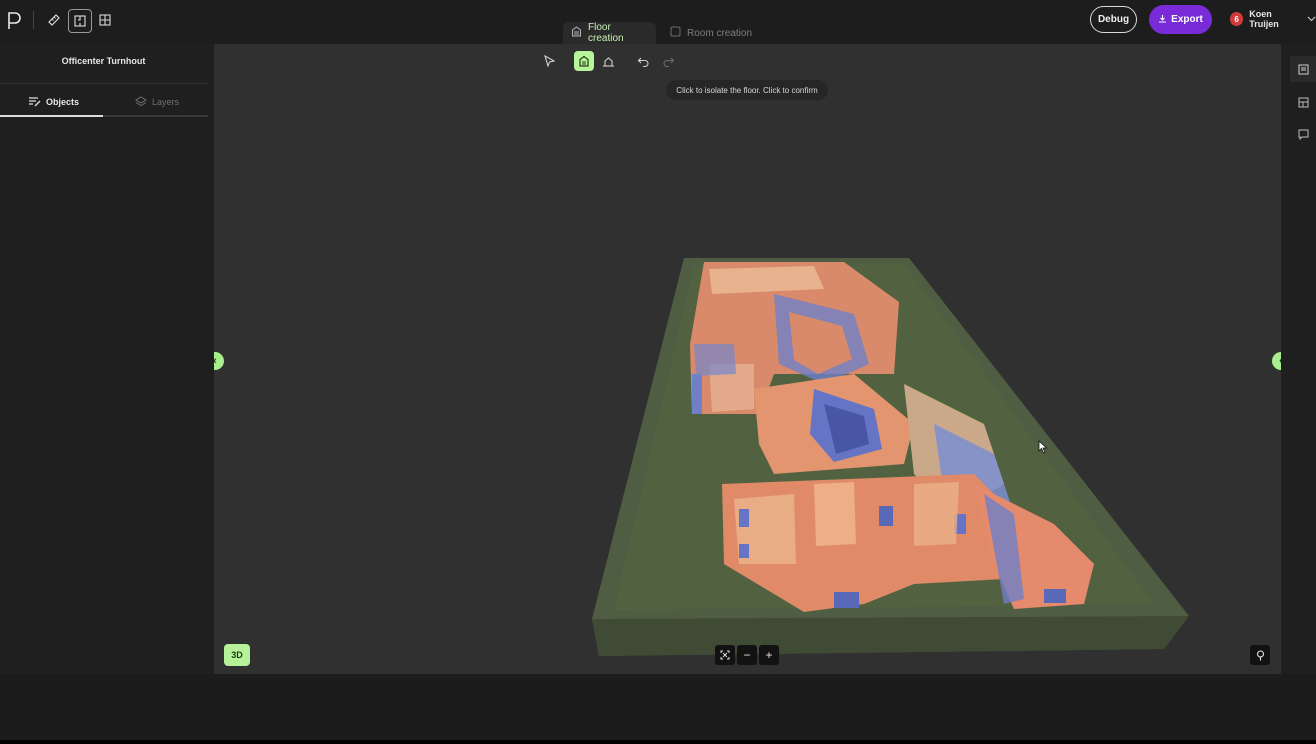 The width and height of the screenshot is (1316, 744). I want to click on avatar: 6, so click(1237, 19).